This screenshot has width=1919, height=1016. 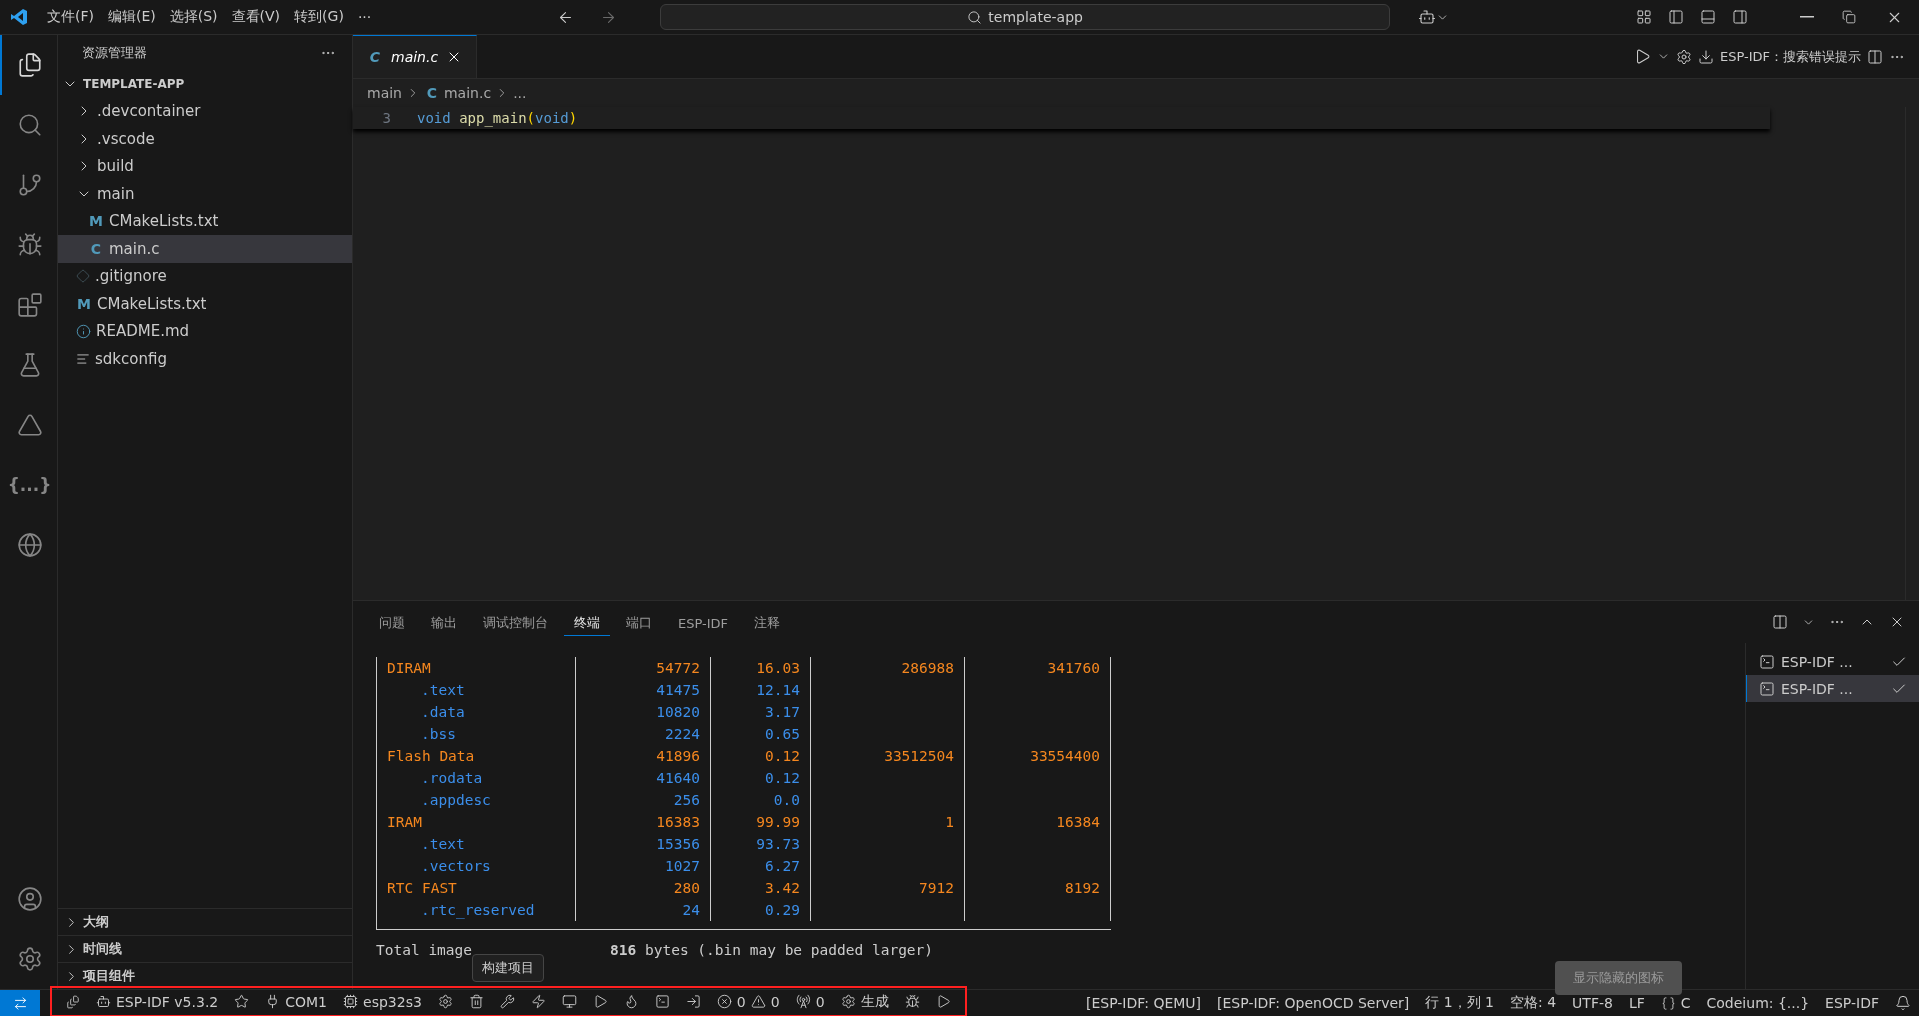 What do you see at coordinates (786, 800) in the screenshot?
I see `table-text: 0.0` at bounding box center [786, 800].